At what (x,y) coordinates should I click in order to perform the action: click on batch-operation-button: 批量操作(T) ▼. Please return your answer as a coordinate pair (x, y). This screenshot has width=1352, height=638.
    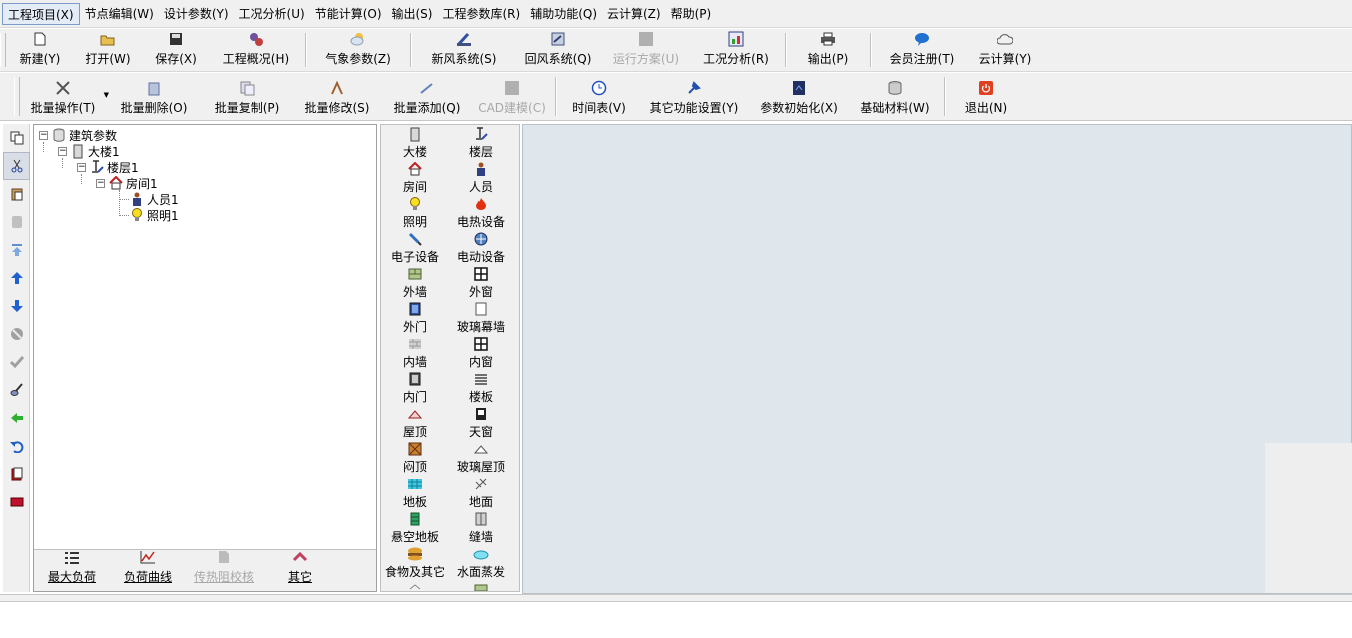
    Looking at the image, I should click on (64, 96).